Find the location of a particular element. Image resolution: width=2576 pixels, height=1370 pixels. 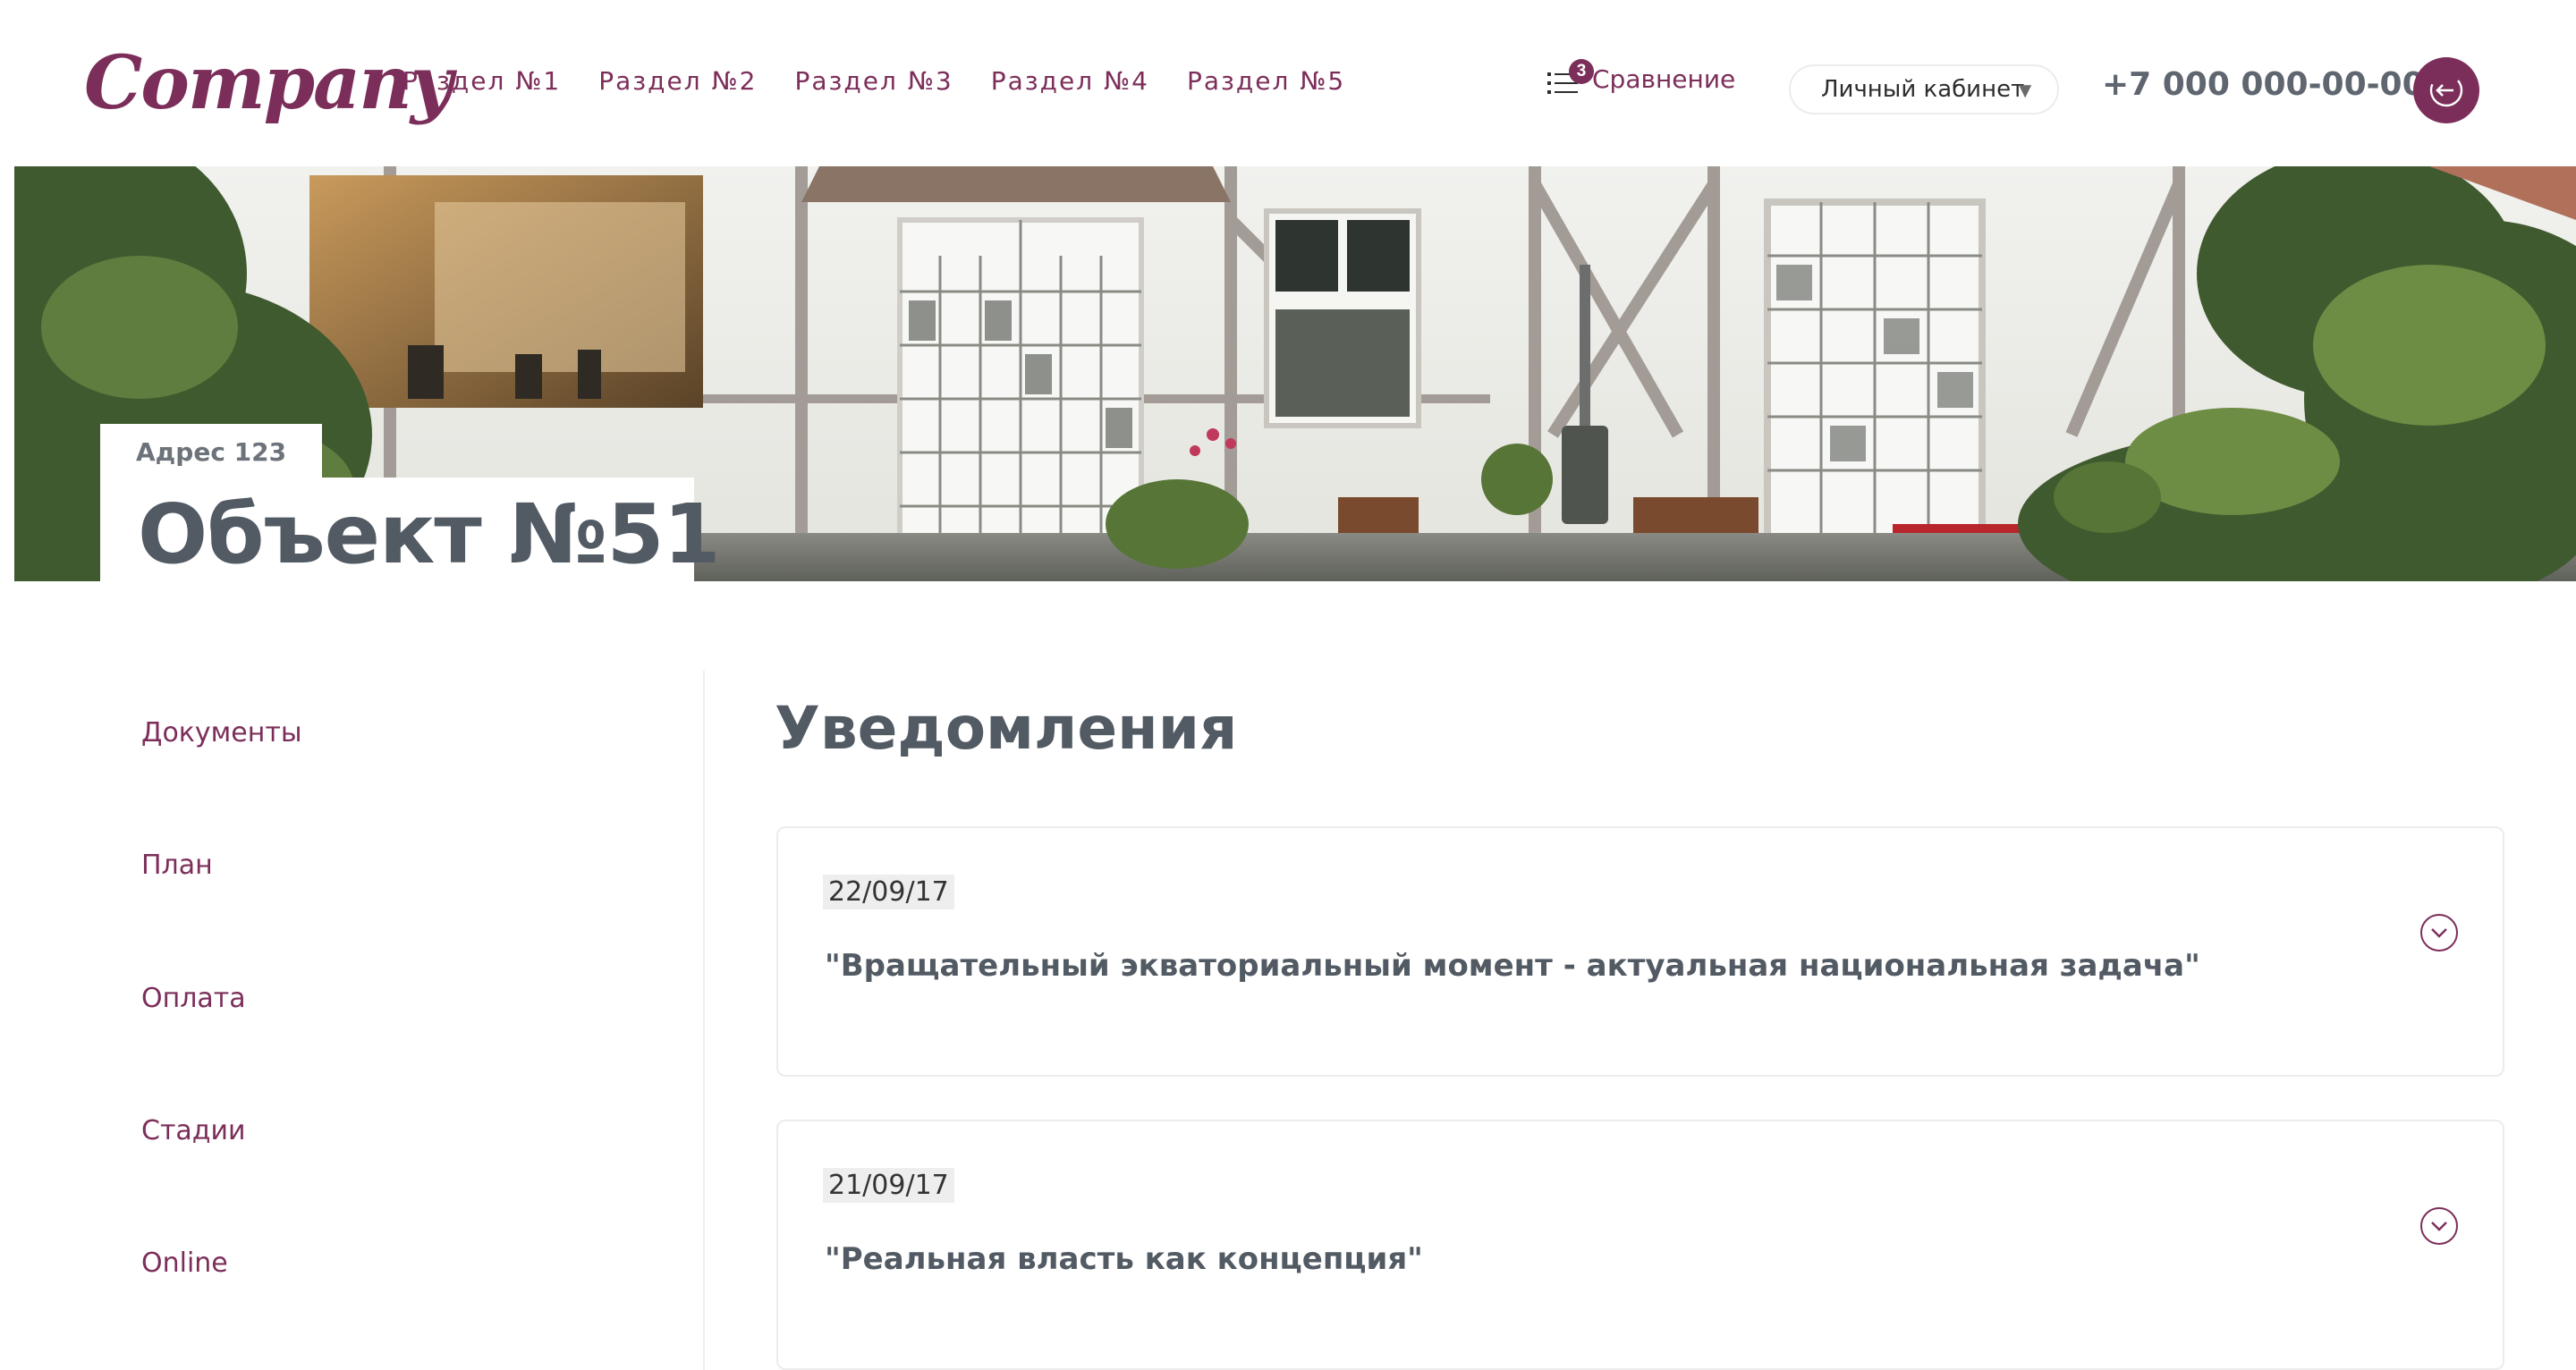

notification-date: 21/09/17 is located at coordinates (888, 1185).